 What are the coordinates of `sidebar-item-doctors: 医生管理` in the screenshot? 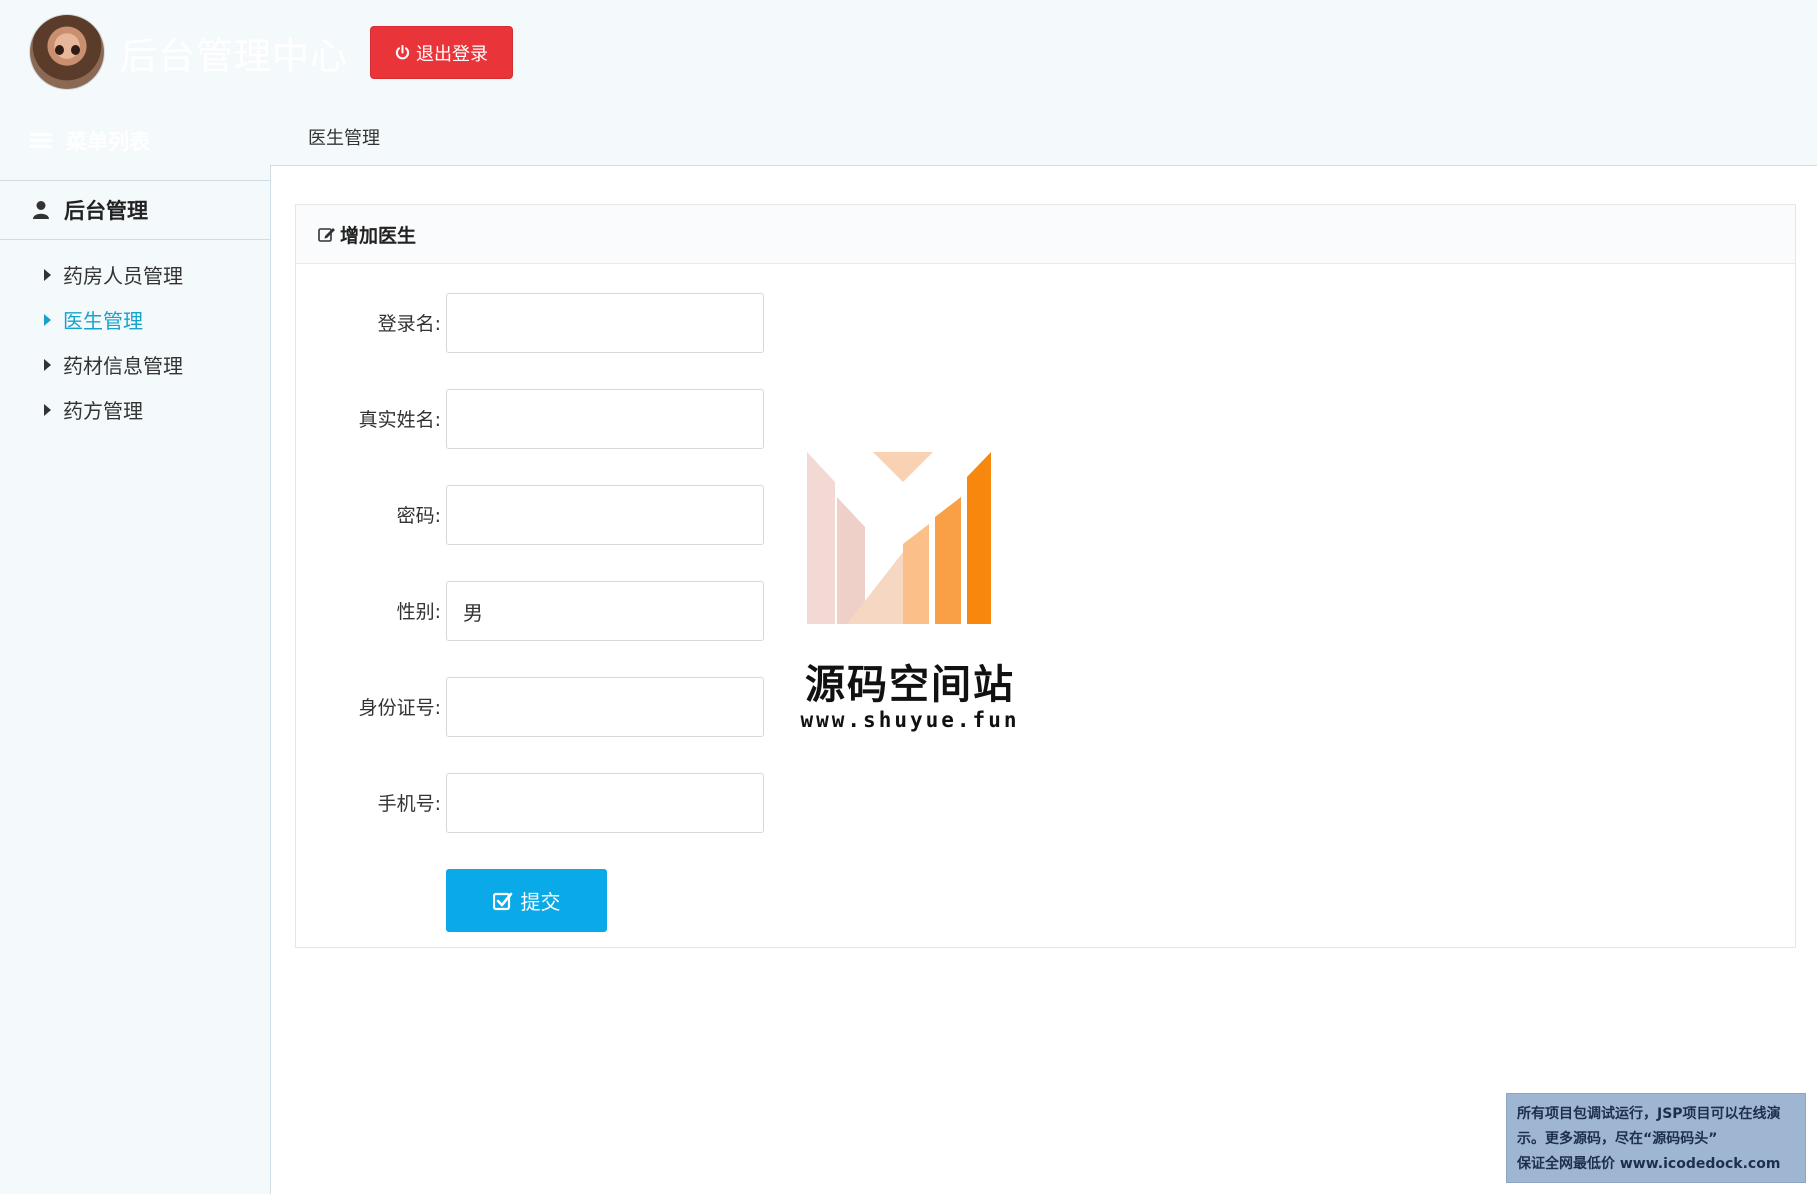 It's located at (135, 319).